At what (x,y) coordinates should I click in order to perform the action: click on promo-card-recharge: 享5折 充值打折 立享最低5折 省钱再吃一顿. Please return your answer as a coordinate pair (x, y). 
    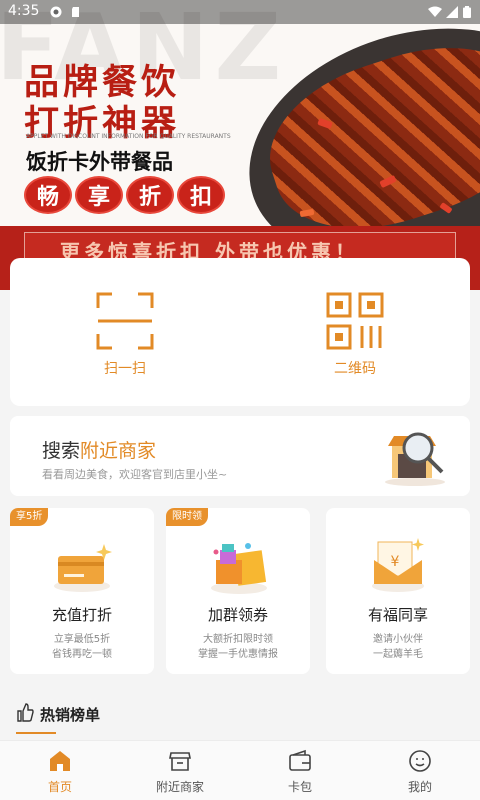
    Looking at the image, I should click on (82, 591).